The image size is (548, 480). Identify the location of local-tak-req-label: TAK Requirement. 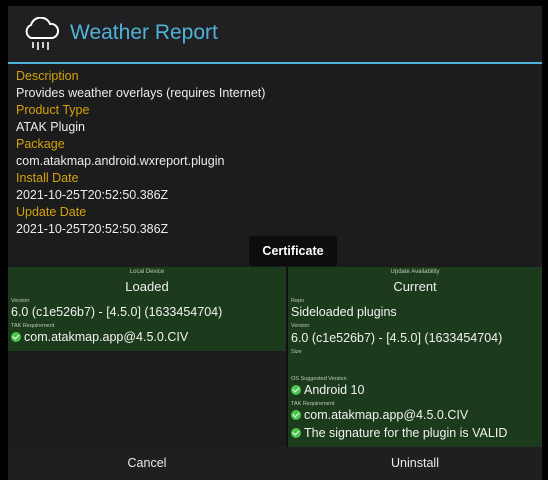
(33, 326).